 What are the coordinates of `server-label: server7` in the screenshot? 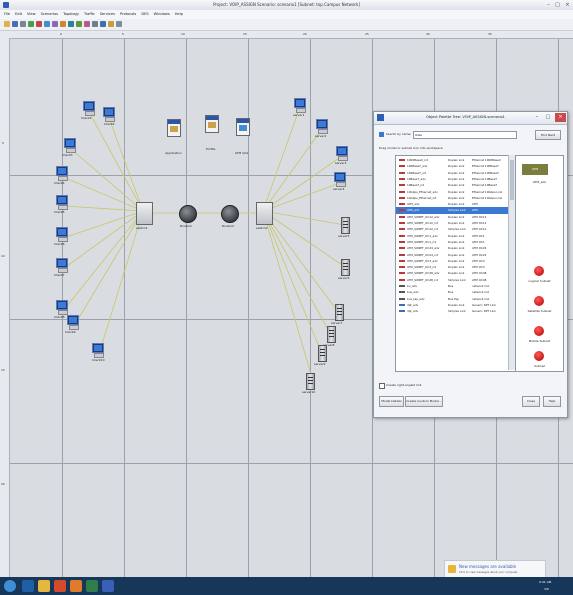 It's located at (337, 323).